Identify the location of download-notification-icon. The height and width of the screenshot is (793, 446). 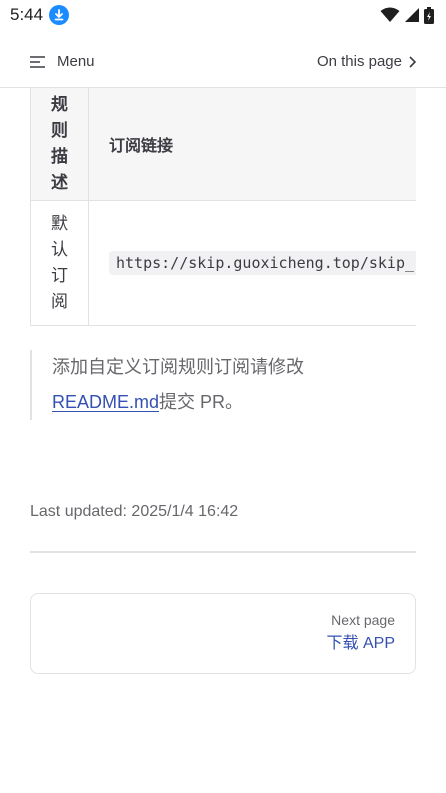
(59, 15).